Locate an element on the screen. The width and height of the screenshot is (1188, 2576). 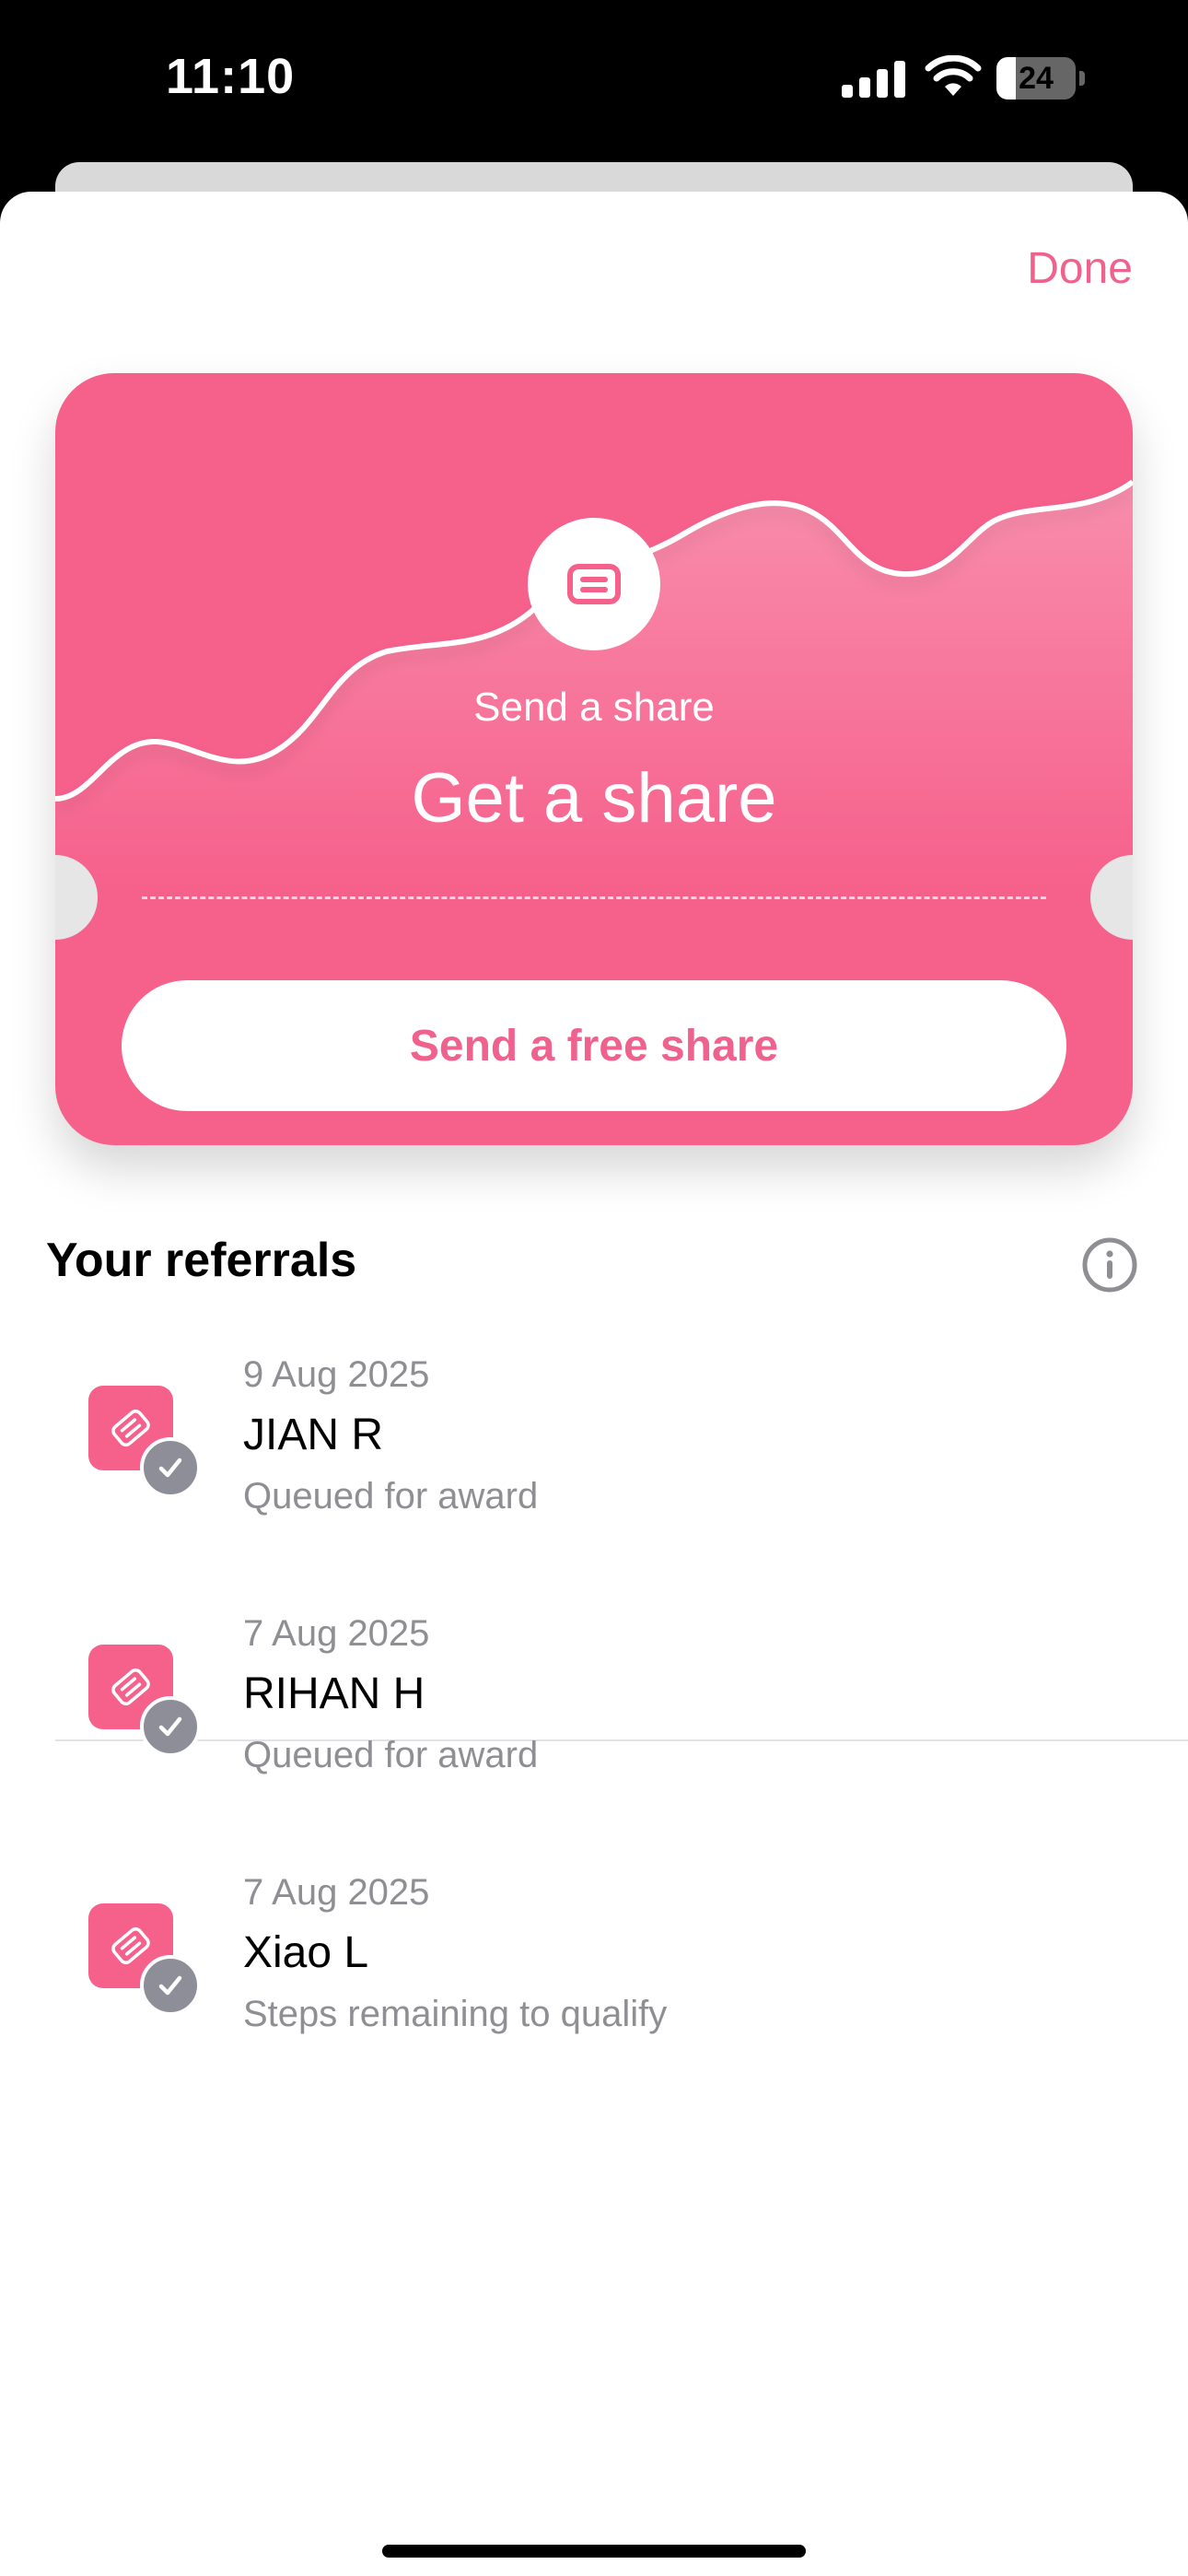
ticket-perforation is located at coordinates (594, 897).